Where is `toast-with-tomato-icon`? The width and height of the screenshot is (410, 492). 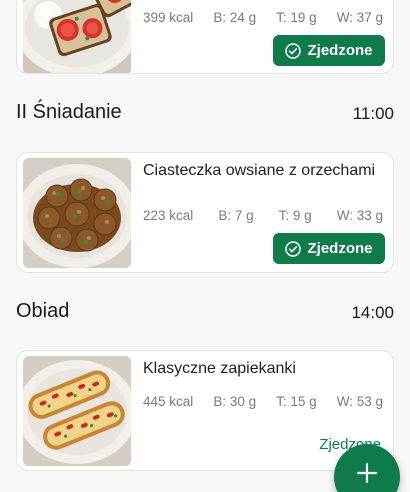 toast-with-tomato-icon is located at coordinates (77, 36).